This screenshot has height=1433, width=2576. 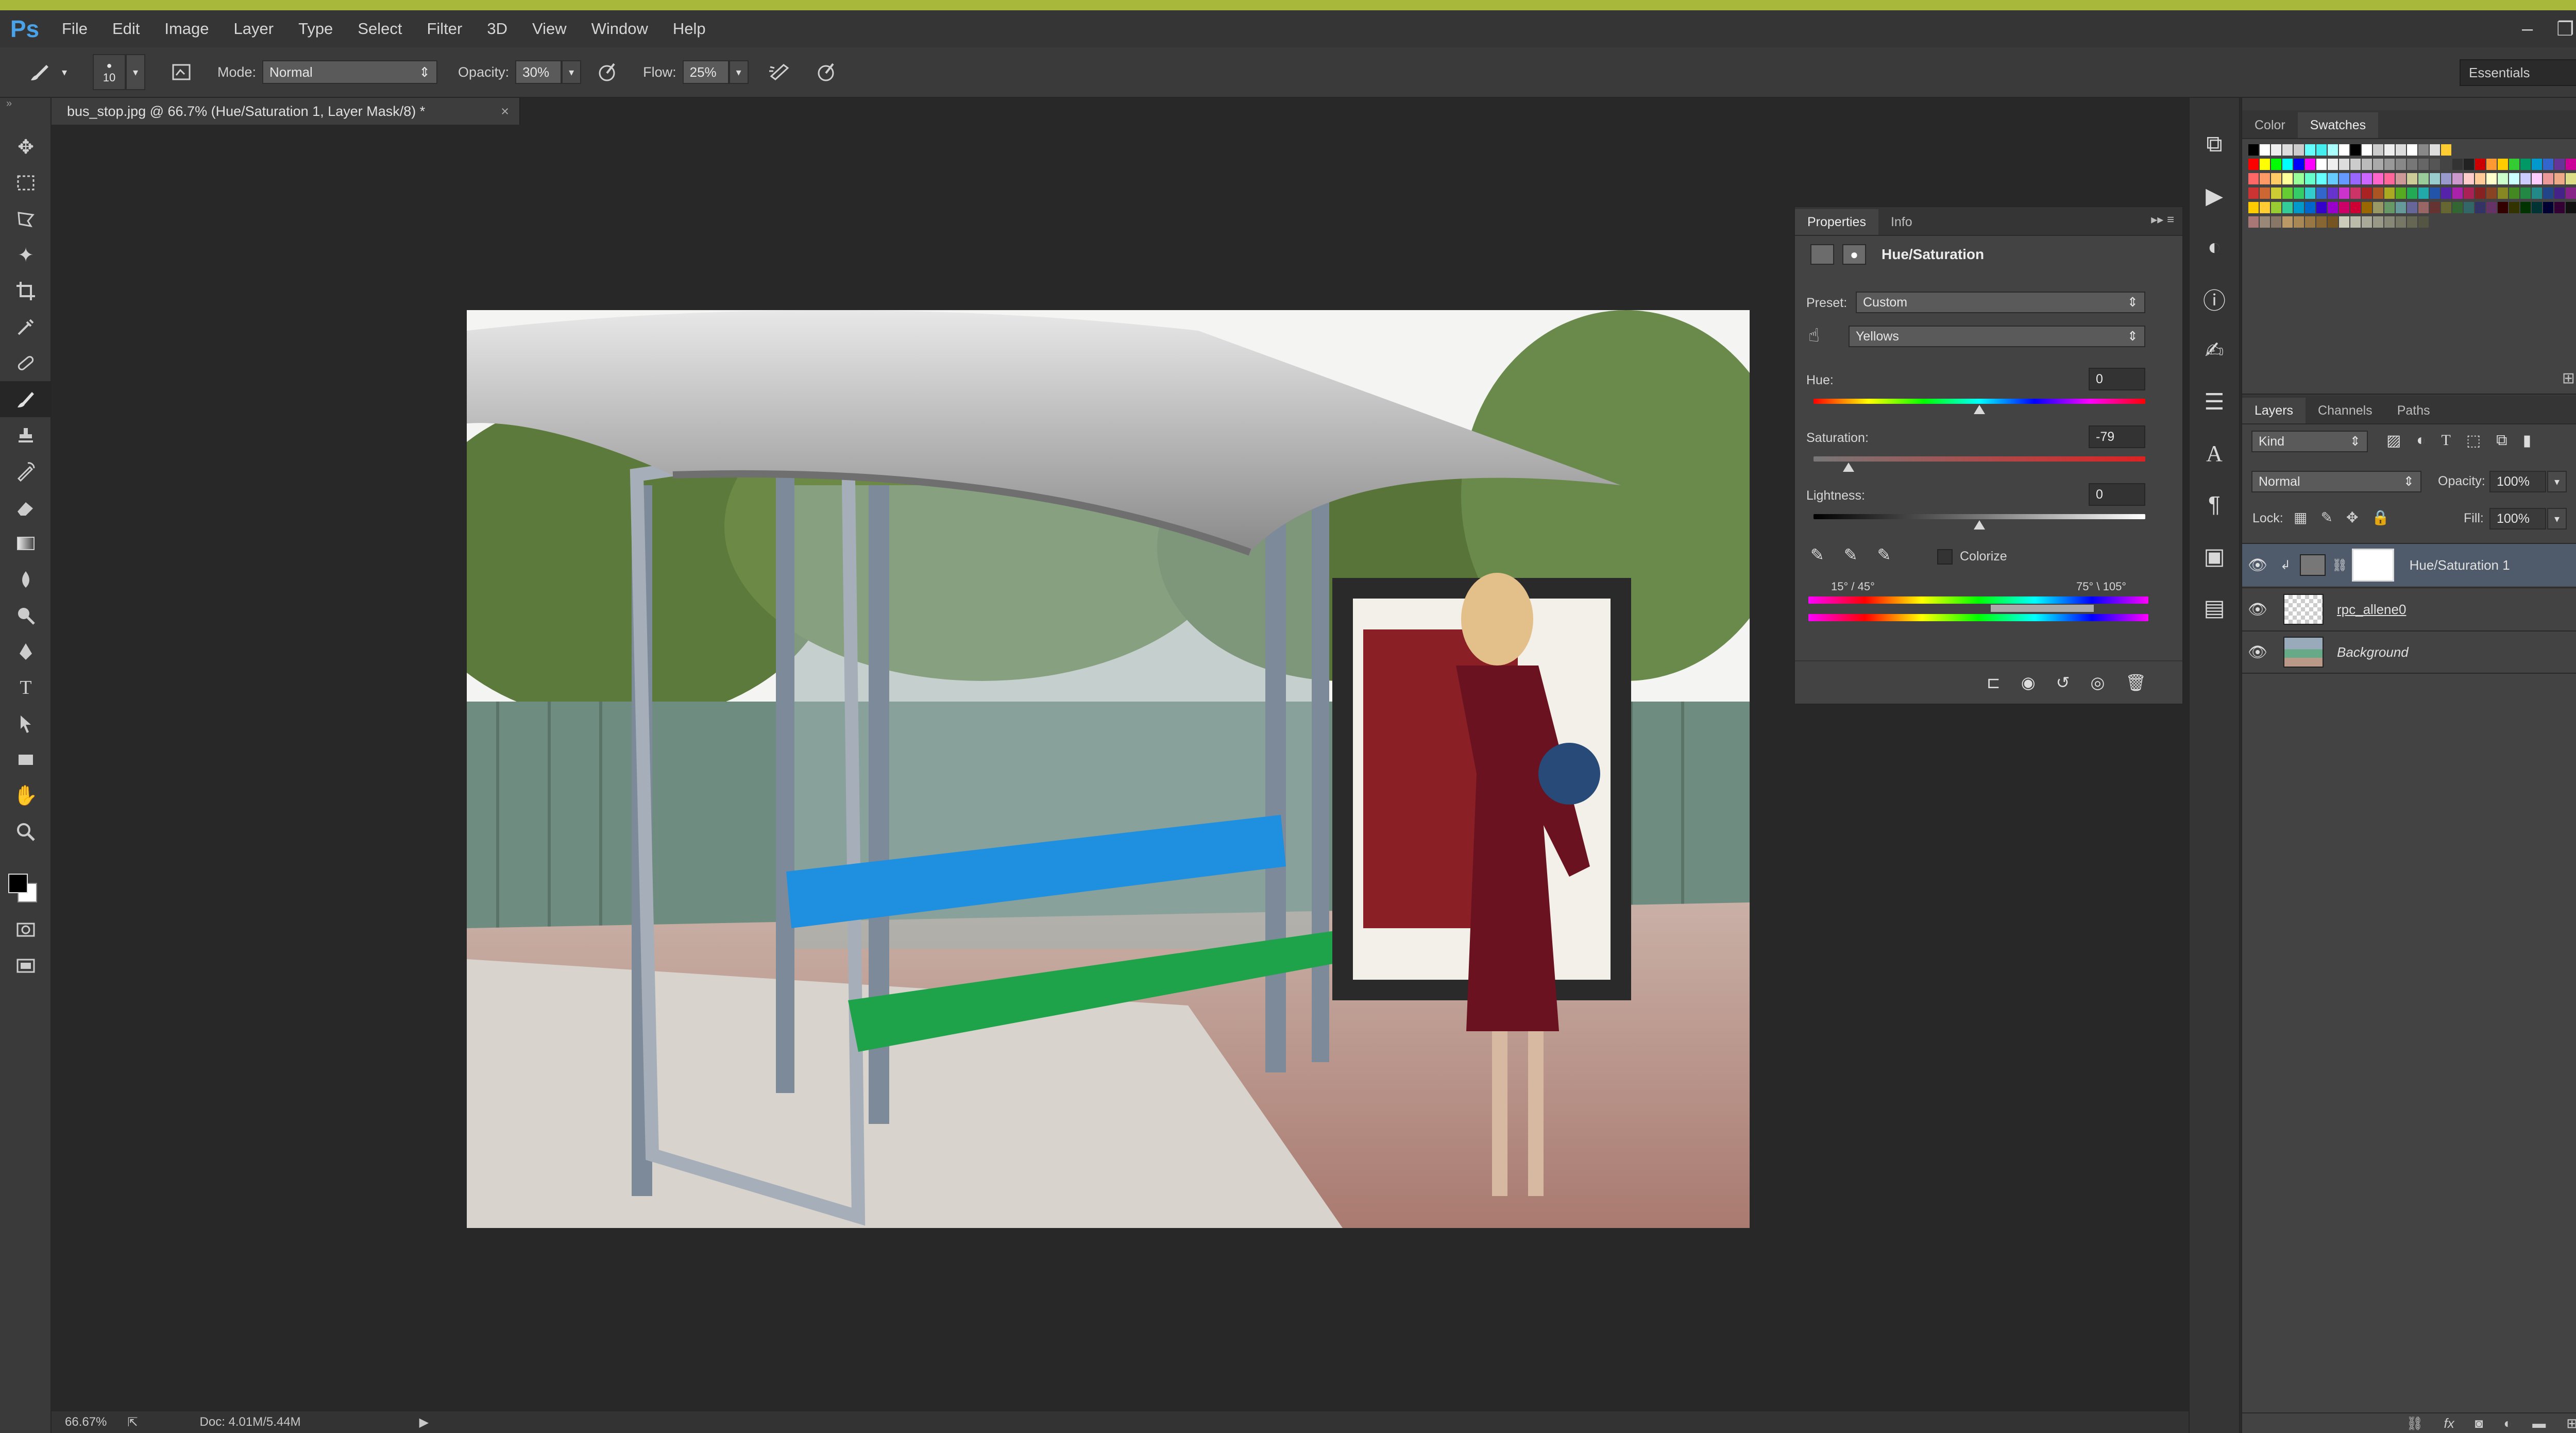 I want to click on menu-edit: Edit, so click(x=126, y=28).